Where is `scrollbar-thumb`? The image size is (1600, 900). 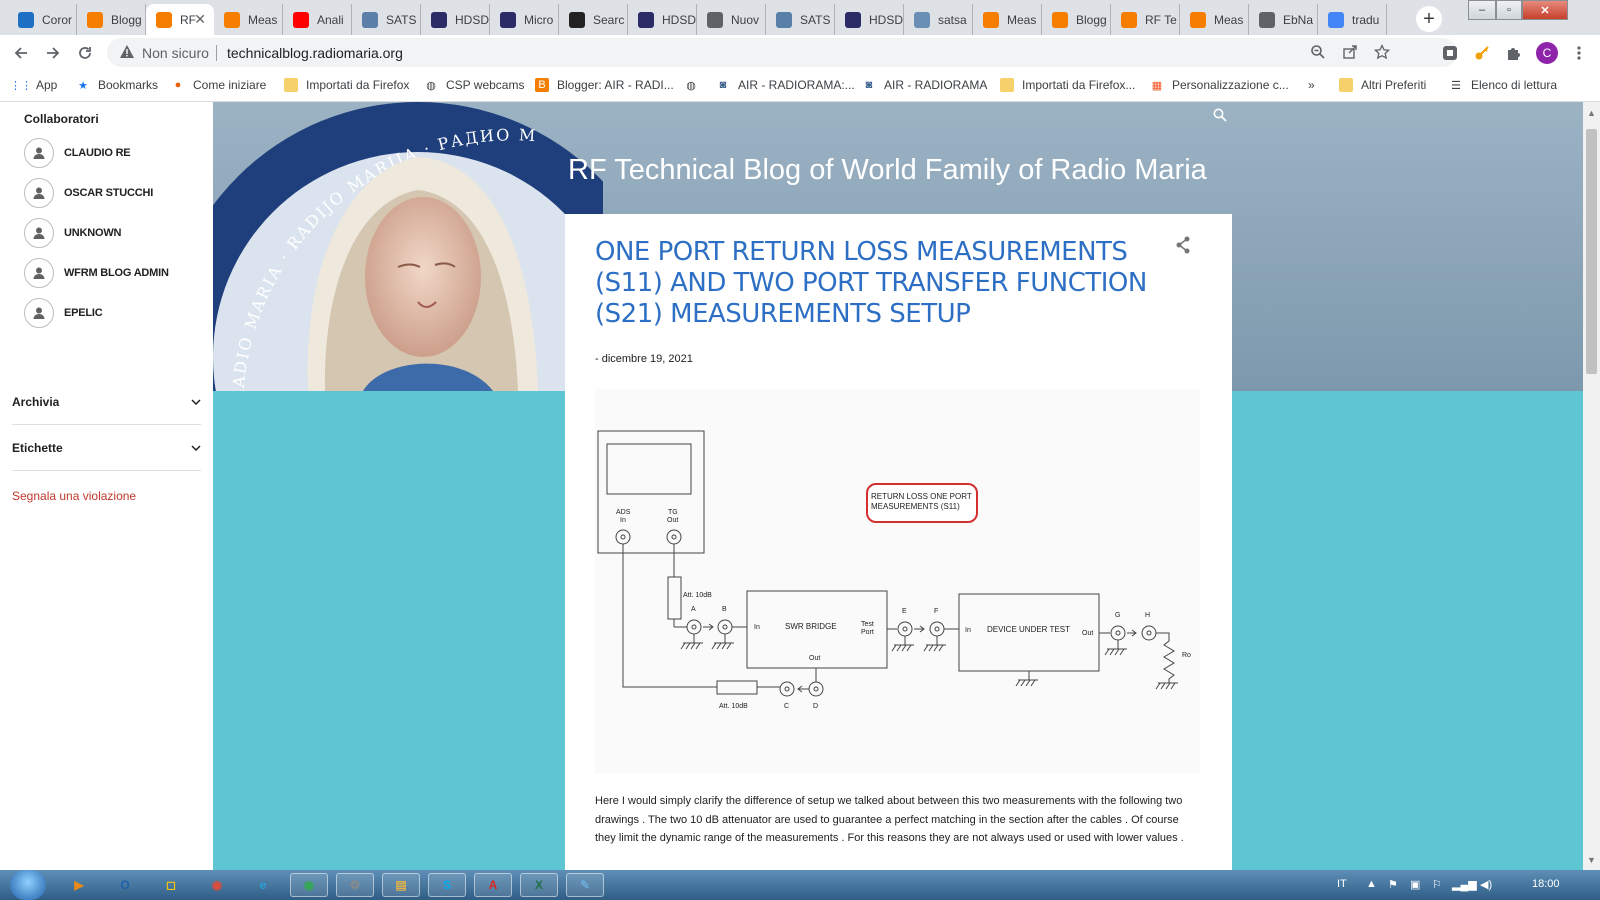
scrollbar-thumb is located at coordinates (1591, 251).